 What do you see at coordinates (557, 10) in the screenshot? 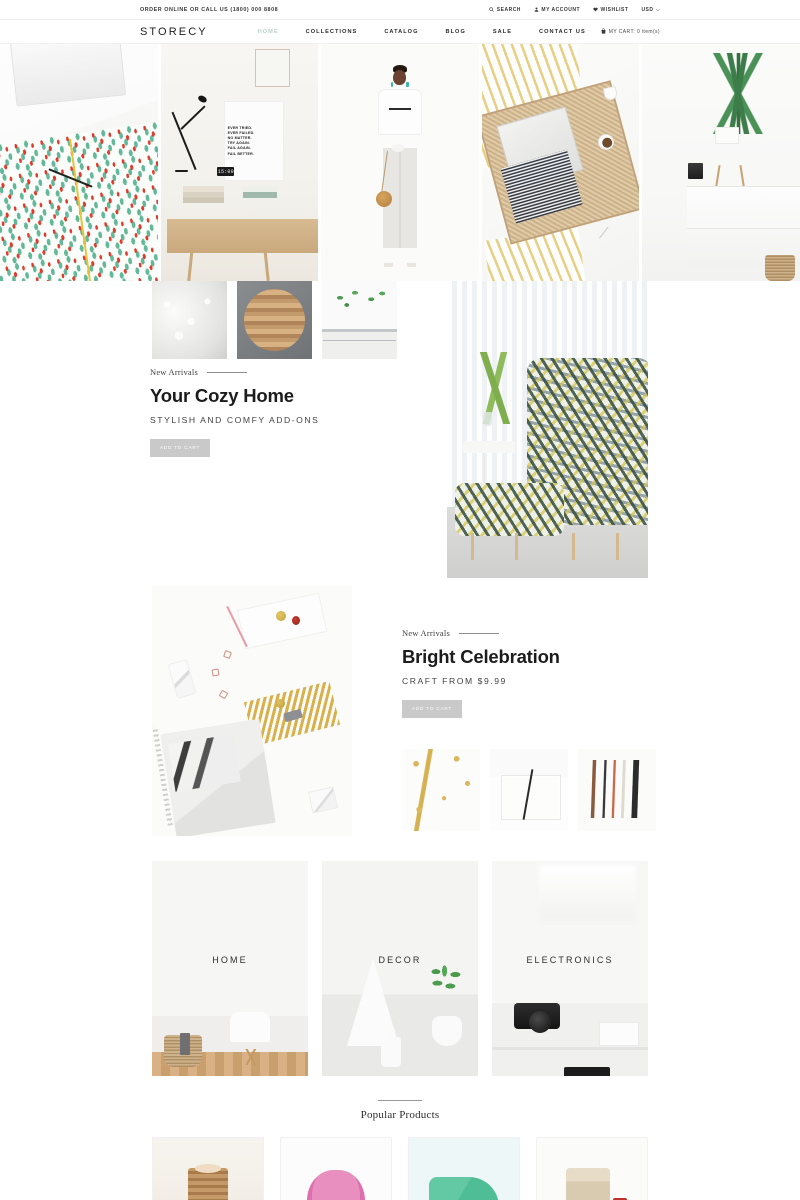
I see `my-account-link: MY ACCOUNT` at bounding box center [557, 10].